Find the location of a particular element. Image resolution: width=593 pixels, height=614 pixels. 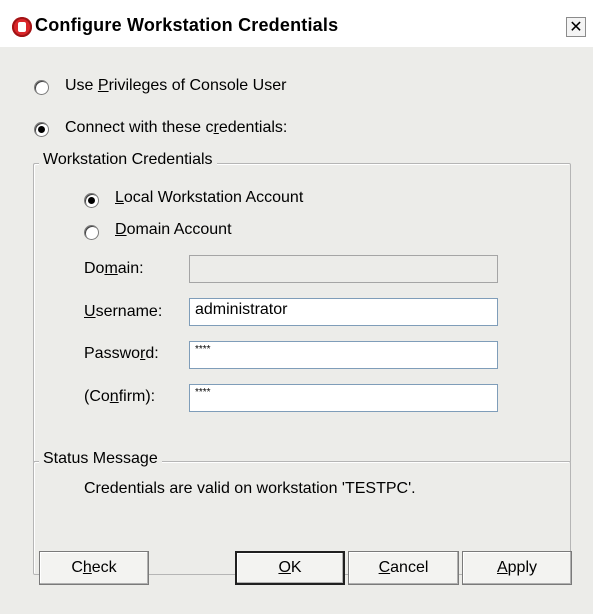

close-icon: ✕ is located at coordinates (576, 27).